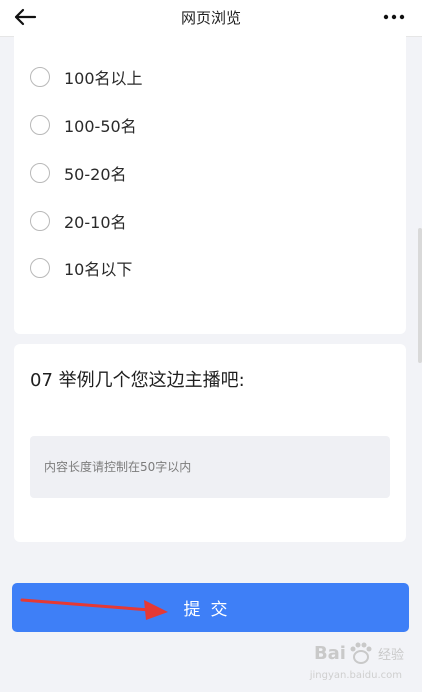 Image resolution: width=422 pixels, height=692 pixels. What do you see at coordinates (137, 380) in the screenshot?
I see `question-title: 07 举例几个您这边主播吧:` at bounding box center [137, 380].